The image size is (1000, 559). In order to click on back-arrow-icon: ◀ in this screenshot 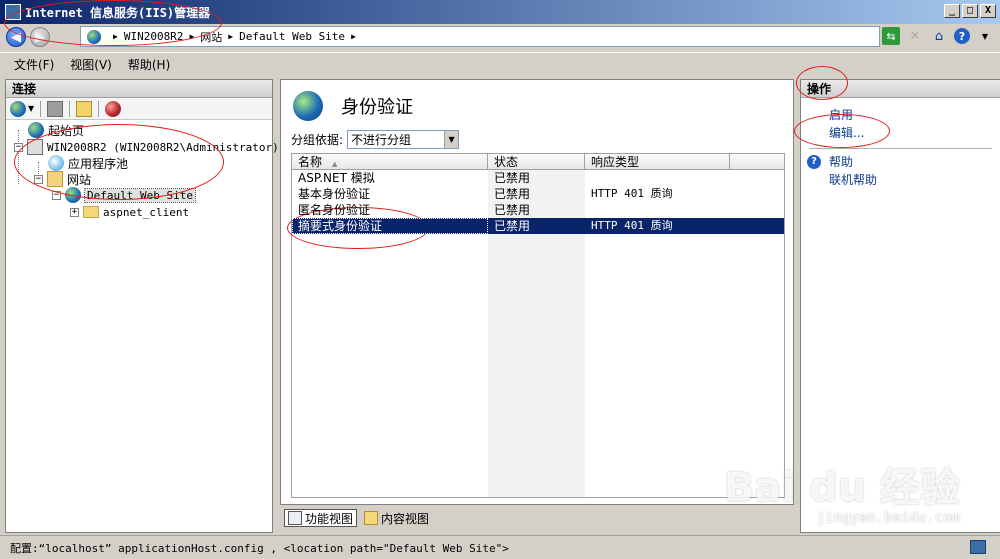, I will do `click(16, 37)`.